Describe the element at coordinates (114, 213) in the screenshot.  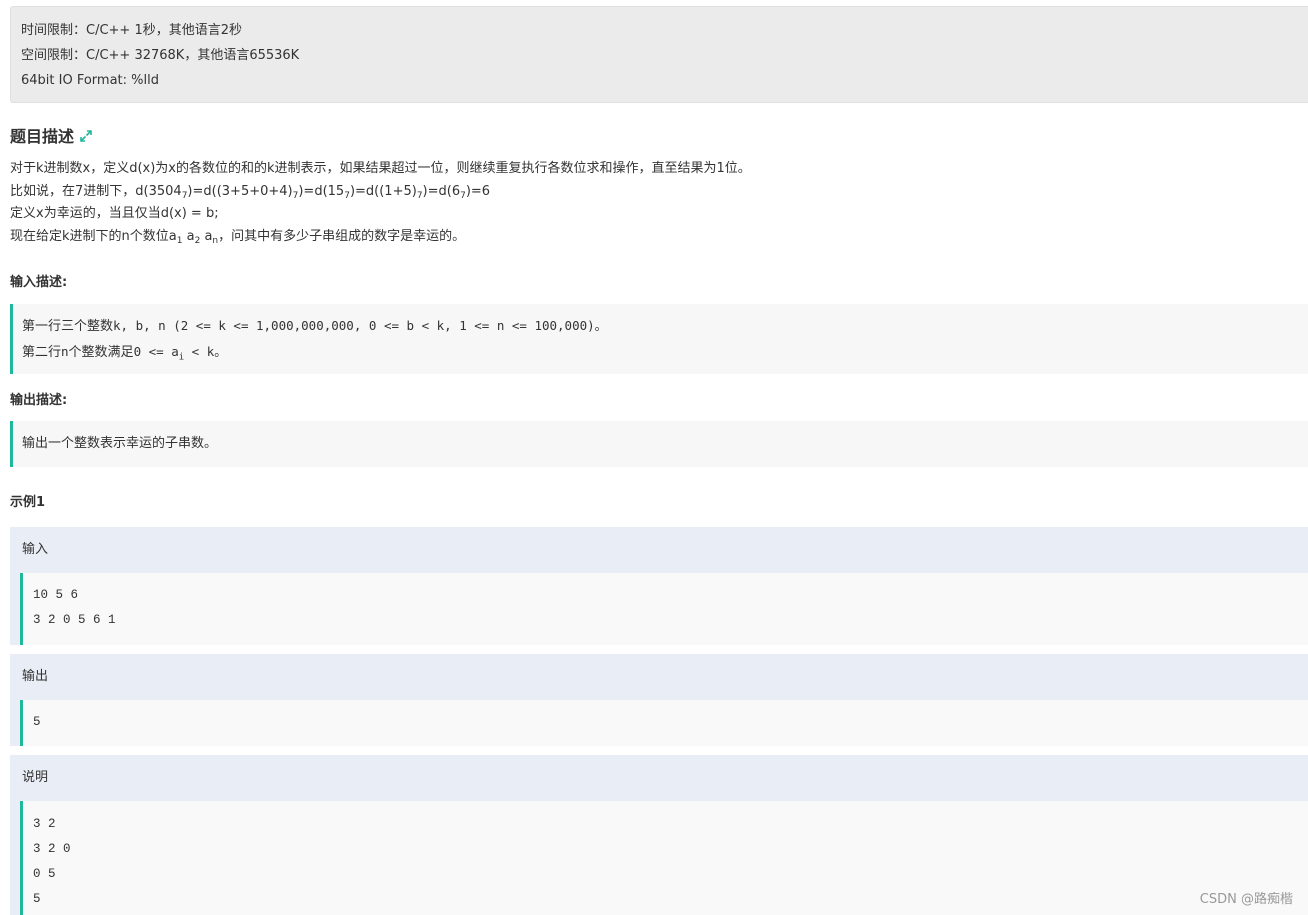
I see `desc-line-3: 定义x为幸运的，当且仅当d(x) = b;` at that location.